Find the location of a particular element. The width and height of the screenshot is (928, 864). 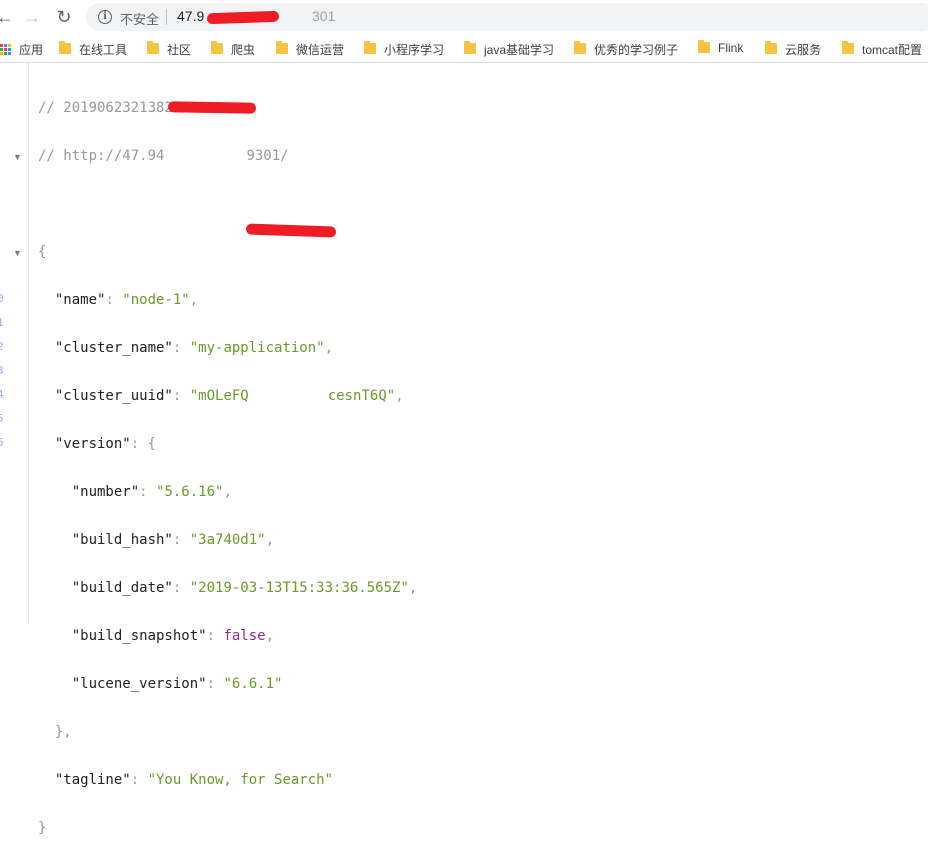

bookmark-miniprogram: 小程序学习 is located at coordinates (404, 49).